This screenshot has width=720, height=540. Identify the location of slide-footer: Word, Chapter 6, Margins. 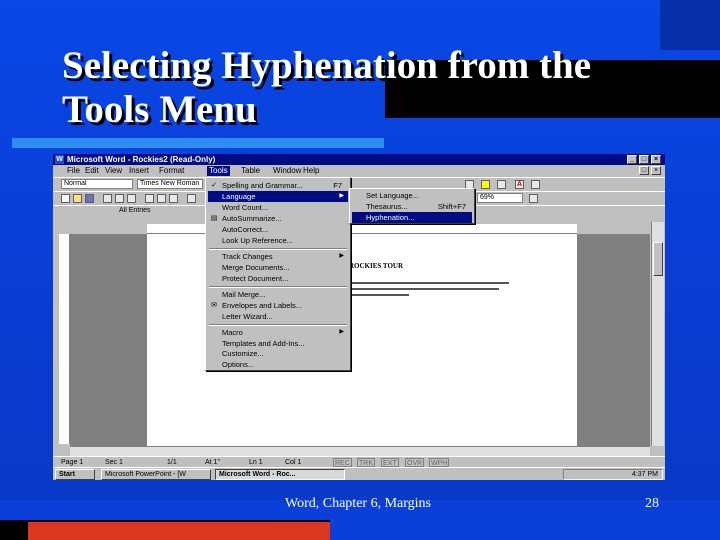
(358, 503).